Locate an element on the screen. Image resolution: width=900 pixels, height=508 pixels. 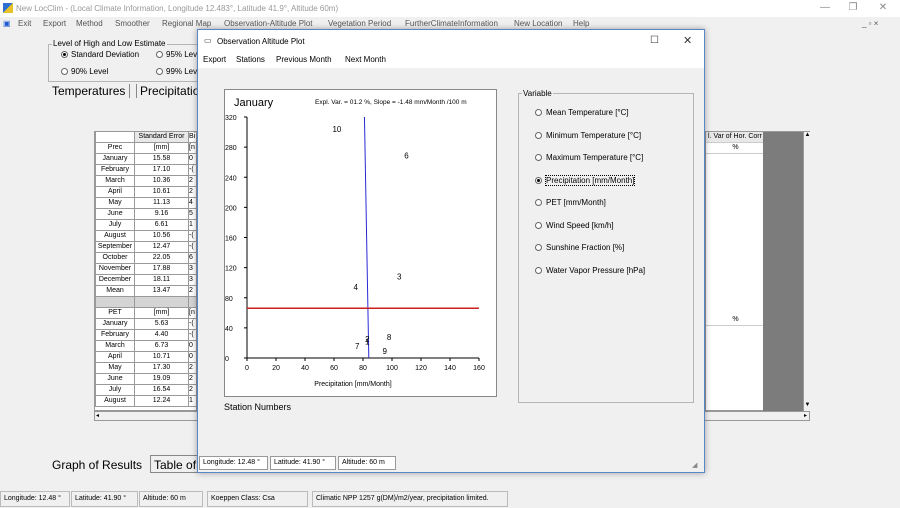
variable-option-label: Minimum Temperature [°C] is located at coordinates (594, 135).